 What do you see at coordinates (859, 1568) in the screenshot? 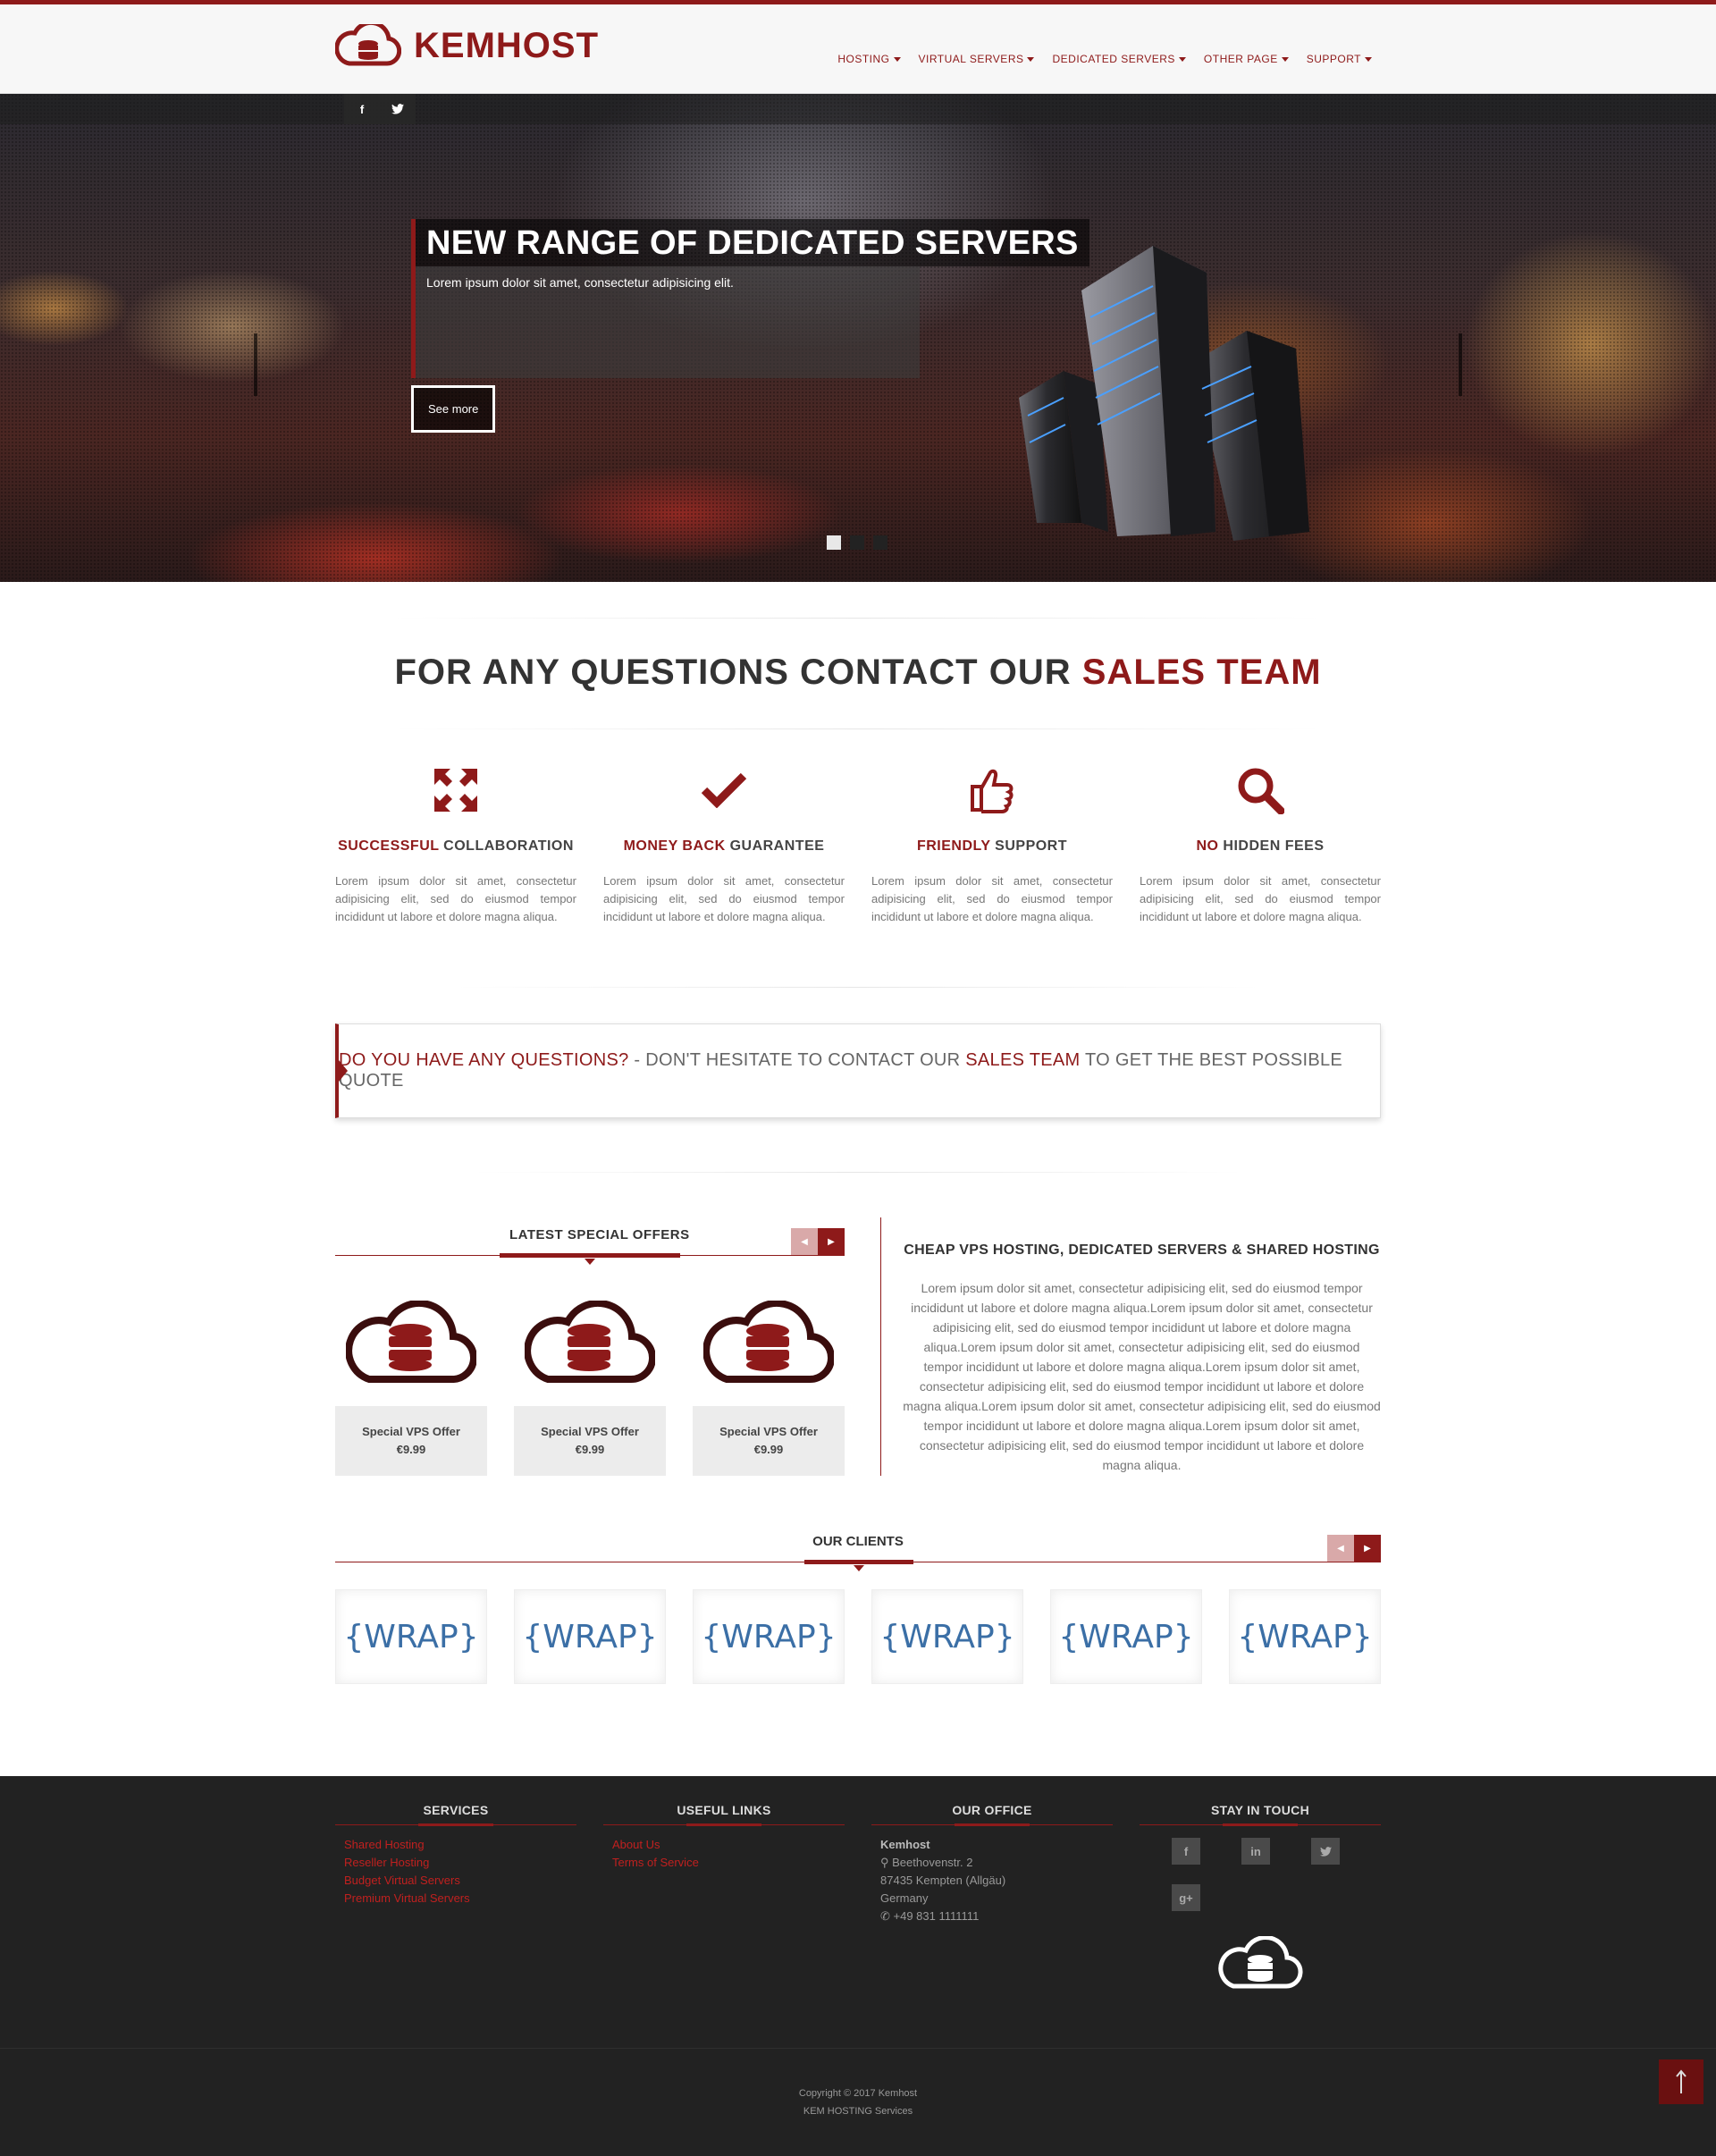
I see `heading-pointer` at bounding box center [859, 1568].